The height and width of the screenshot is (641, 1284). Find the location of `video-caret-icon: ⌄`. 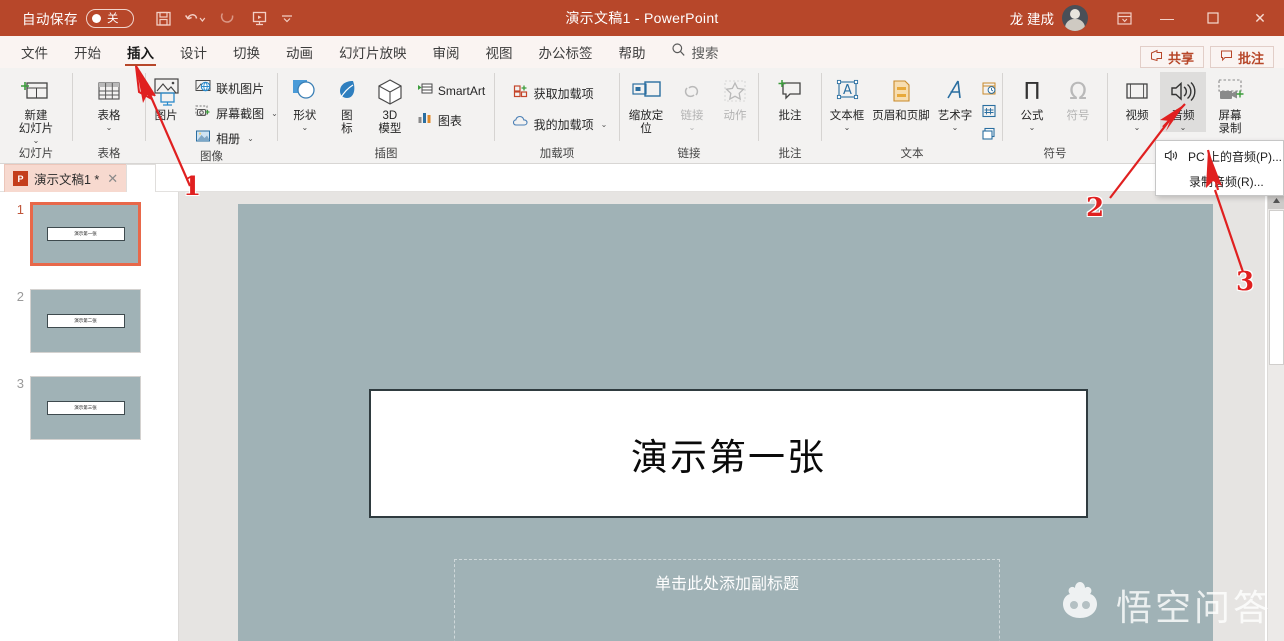

video-caret-icon: ⌄ is located at coordinates (1137, 127).